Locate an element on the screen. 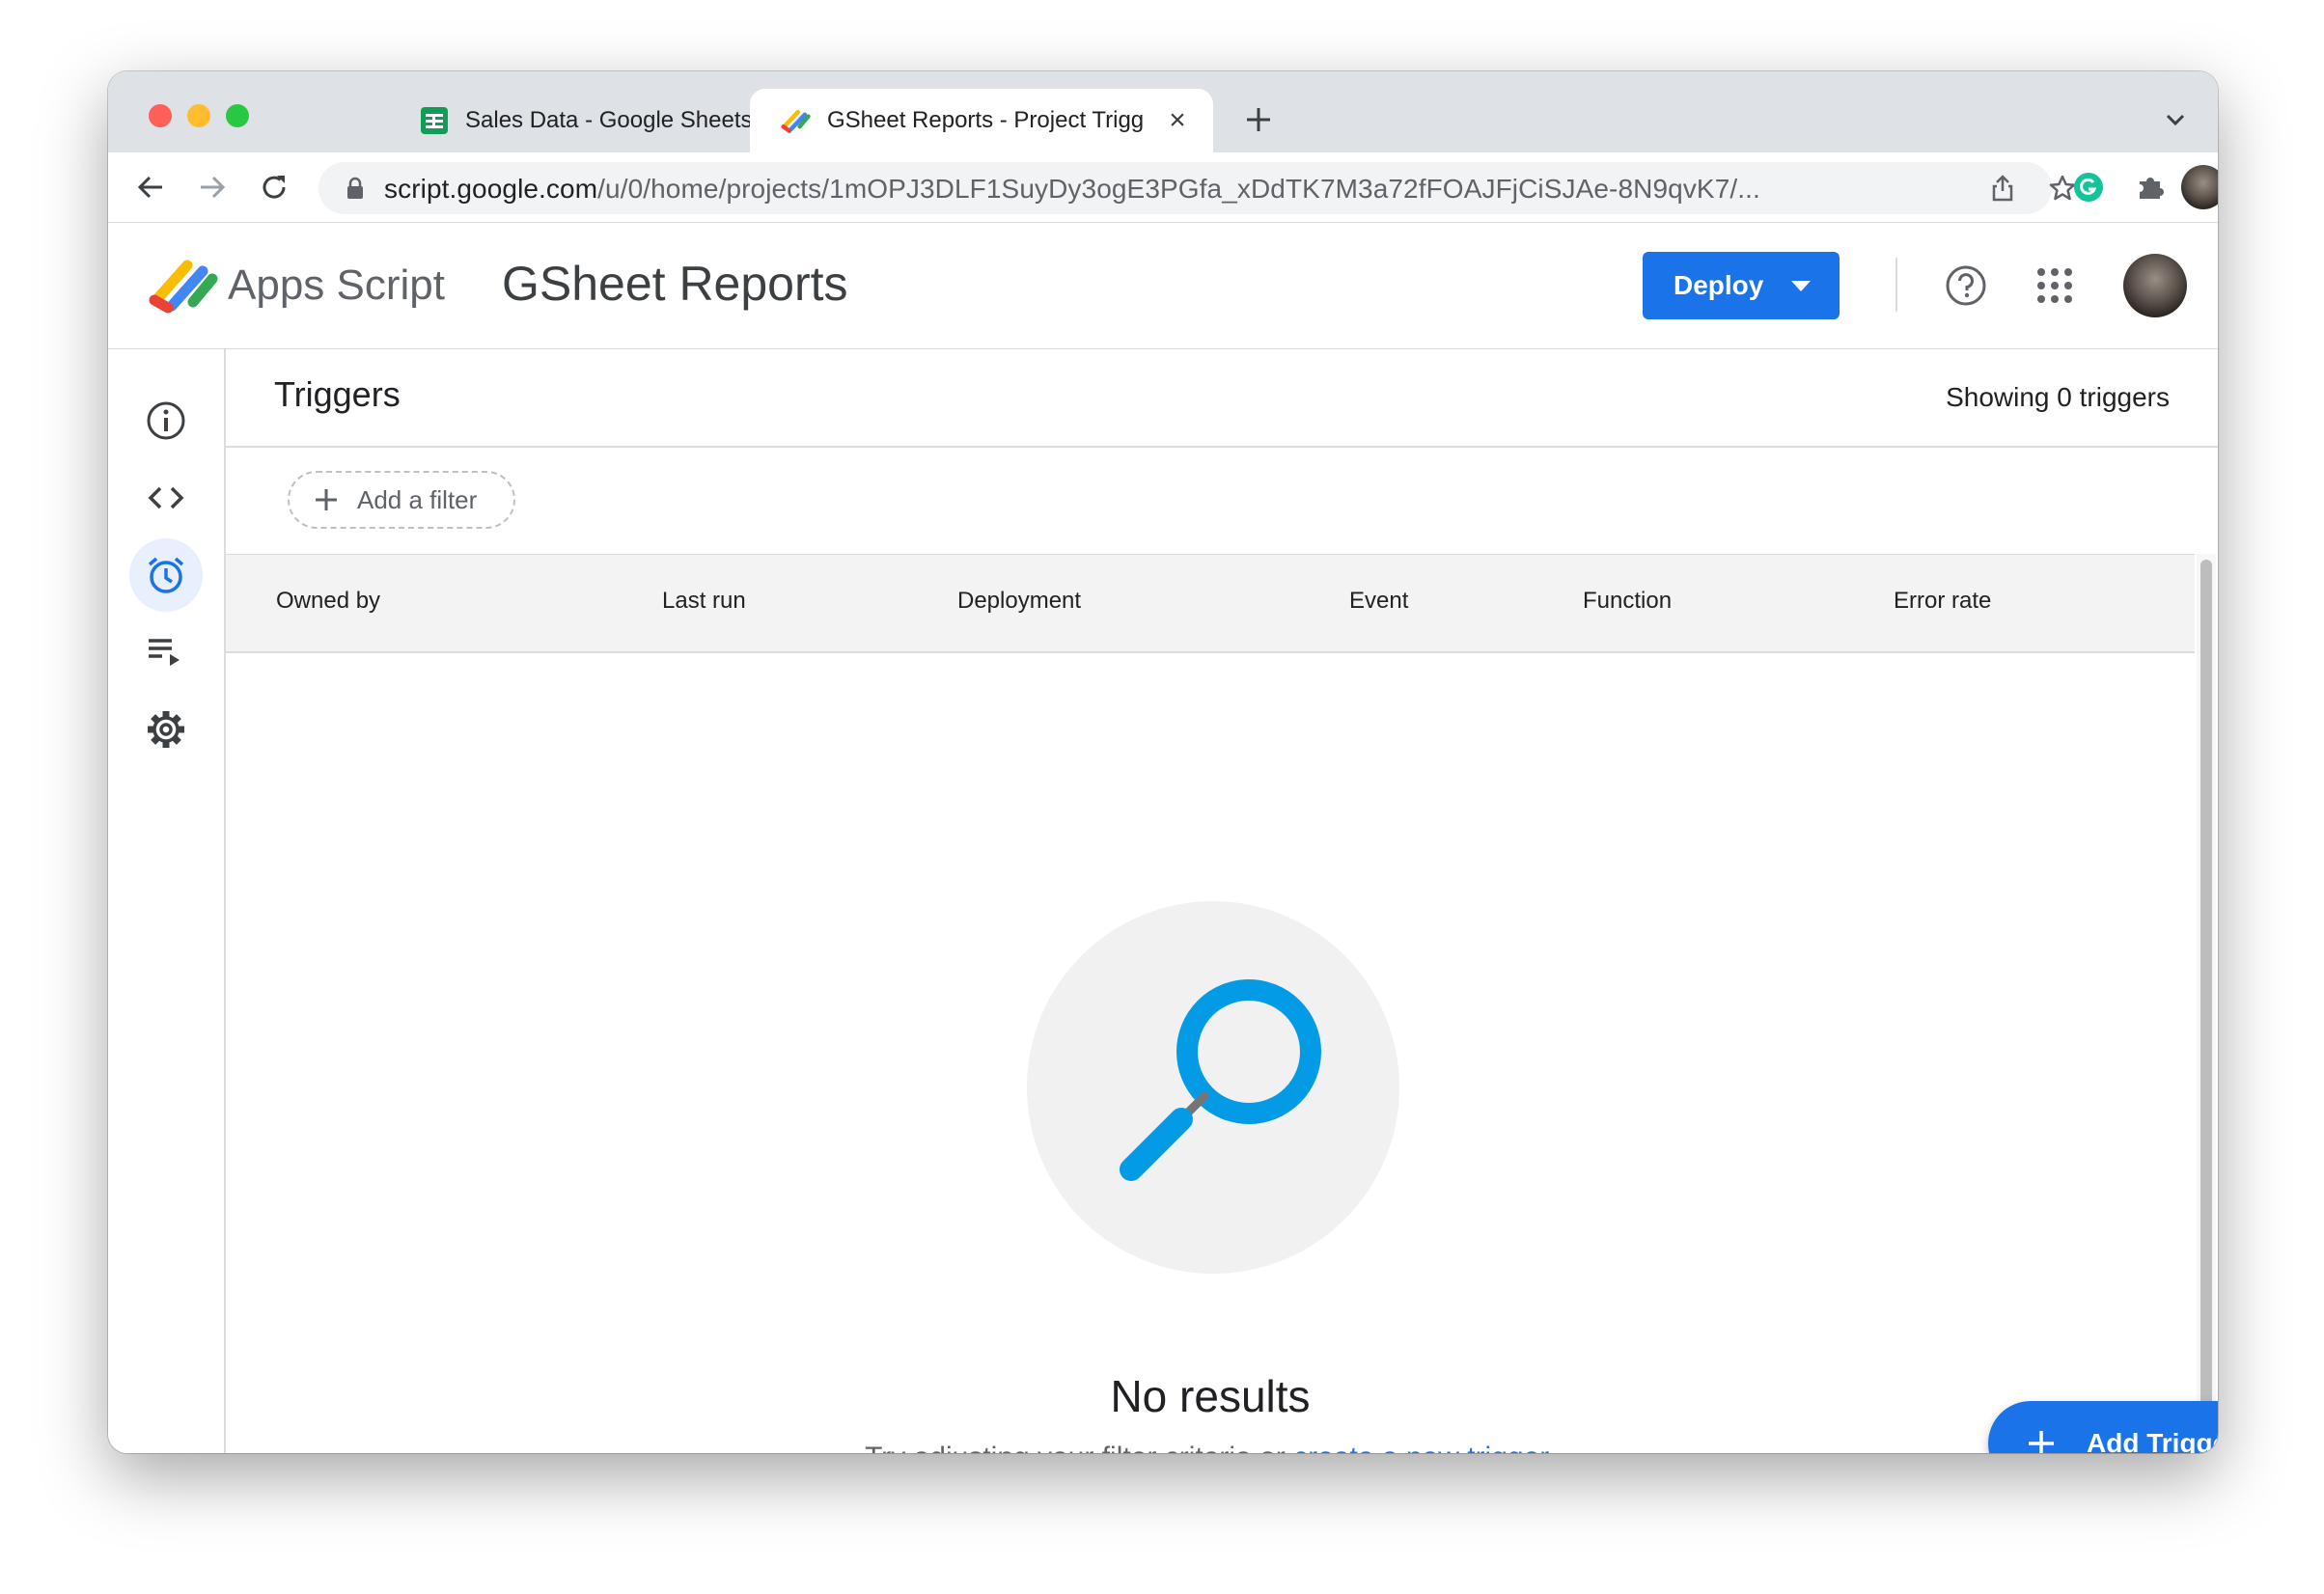  reload-button is located at coordinates (274, 187).